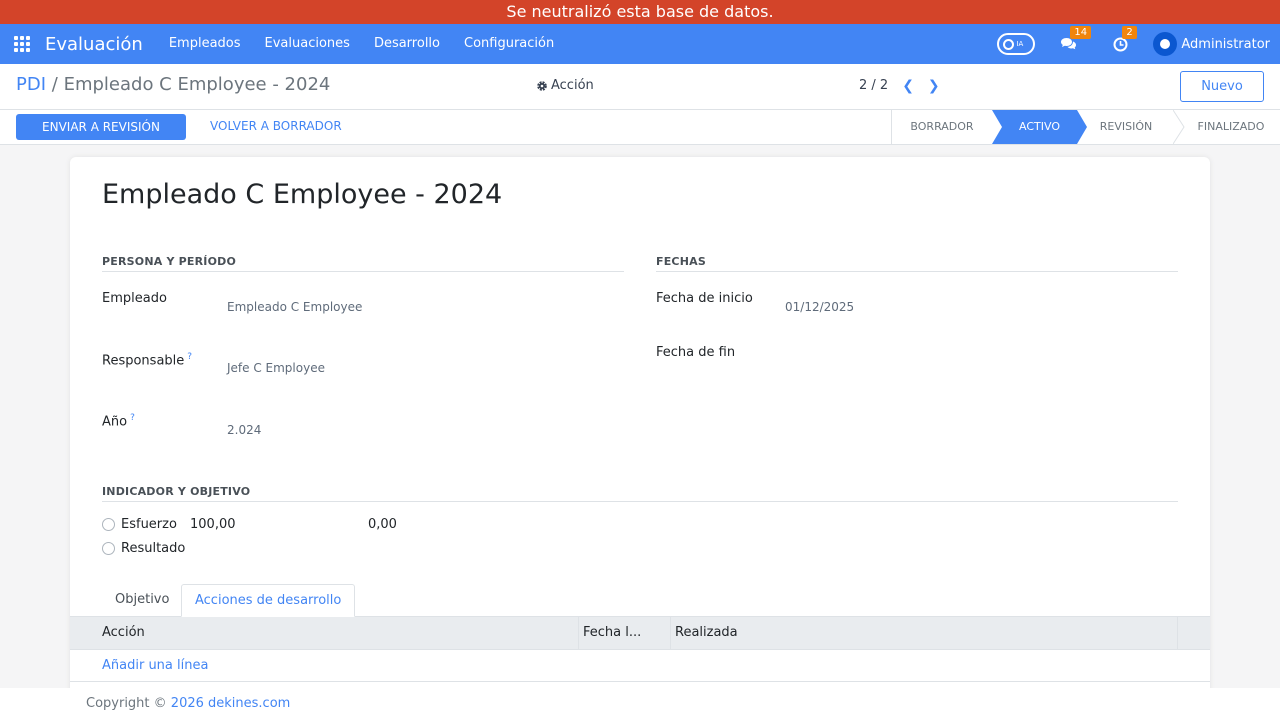 This screenshot has width=1280, height=720. Describe the element at coordinates (704, 298) in the screenshot. I see `start-date-label: Fecha de inicio` at that location.